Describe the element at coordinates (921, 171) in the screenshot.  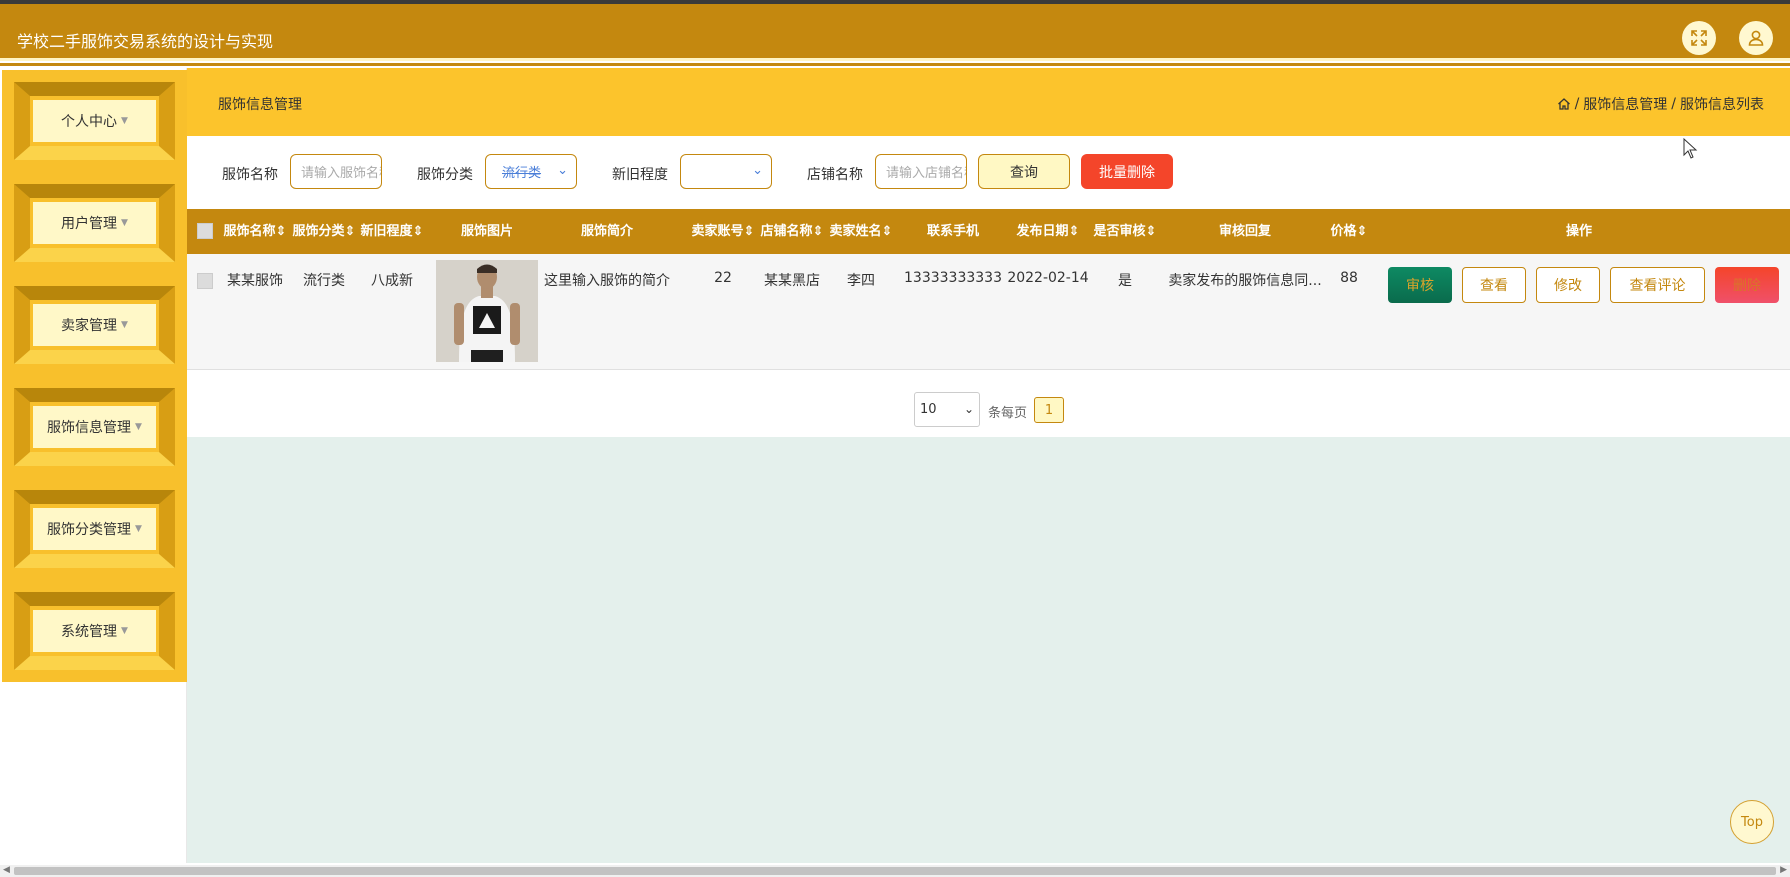
I see `search-shop-input: 请输入店铺名称` at that location.